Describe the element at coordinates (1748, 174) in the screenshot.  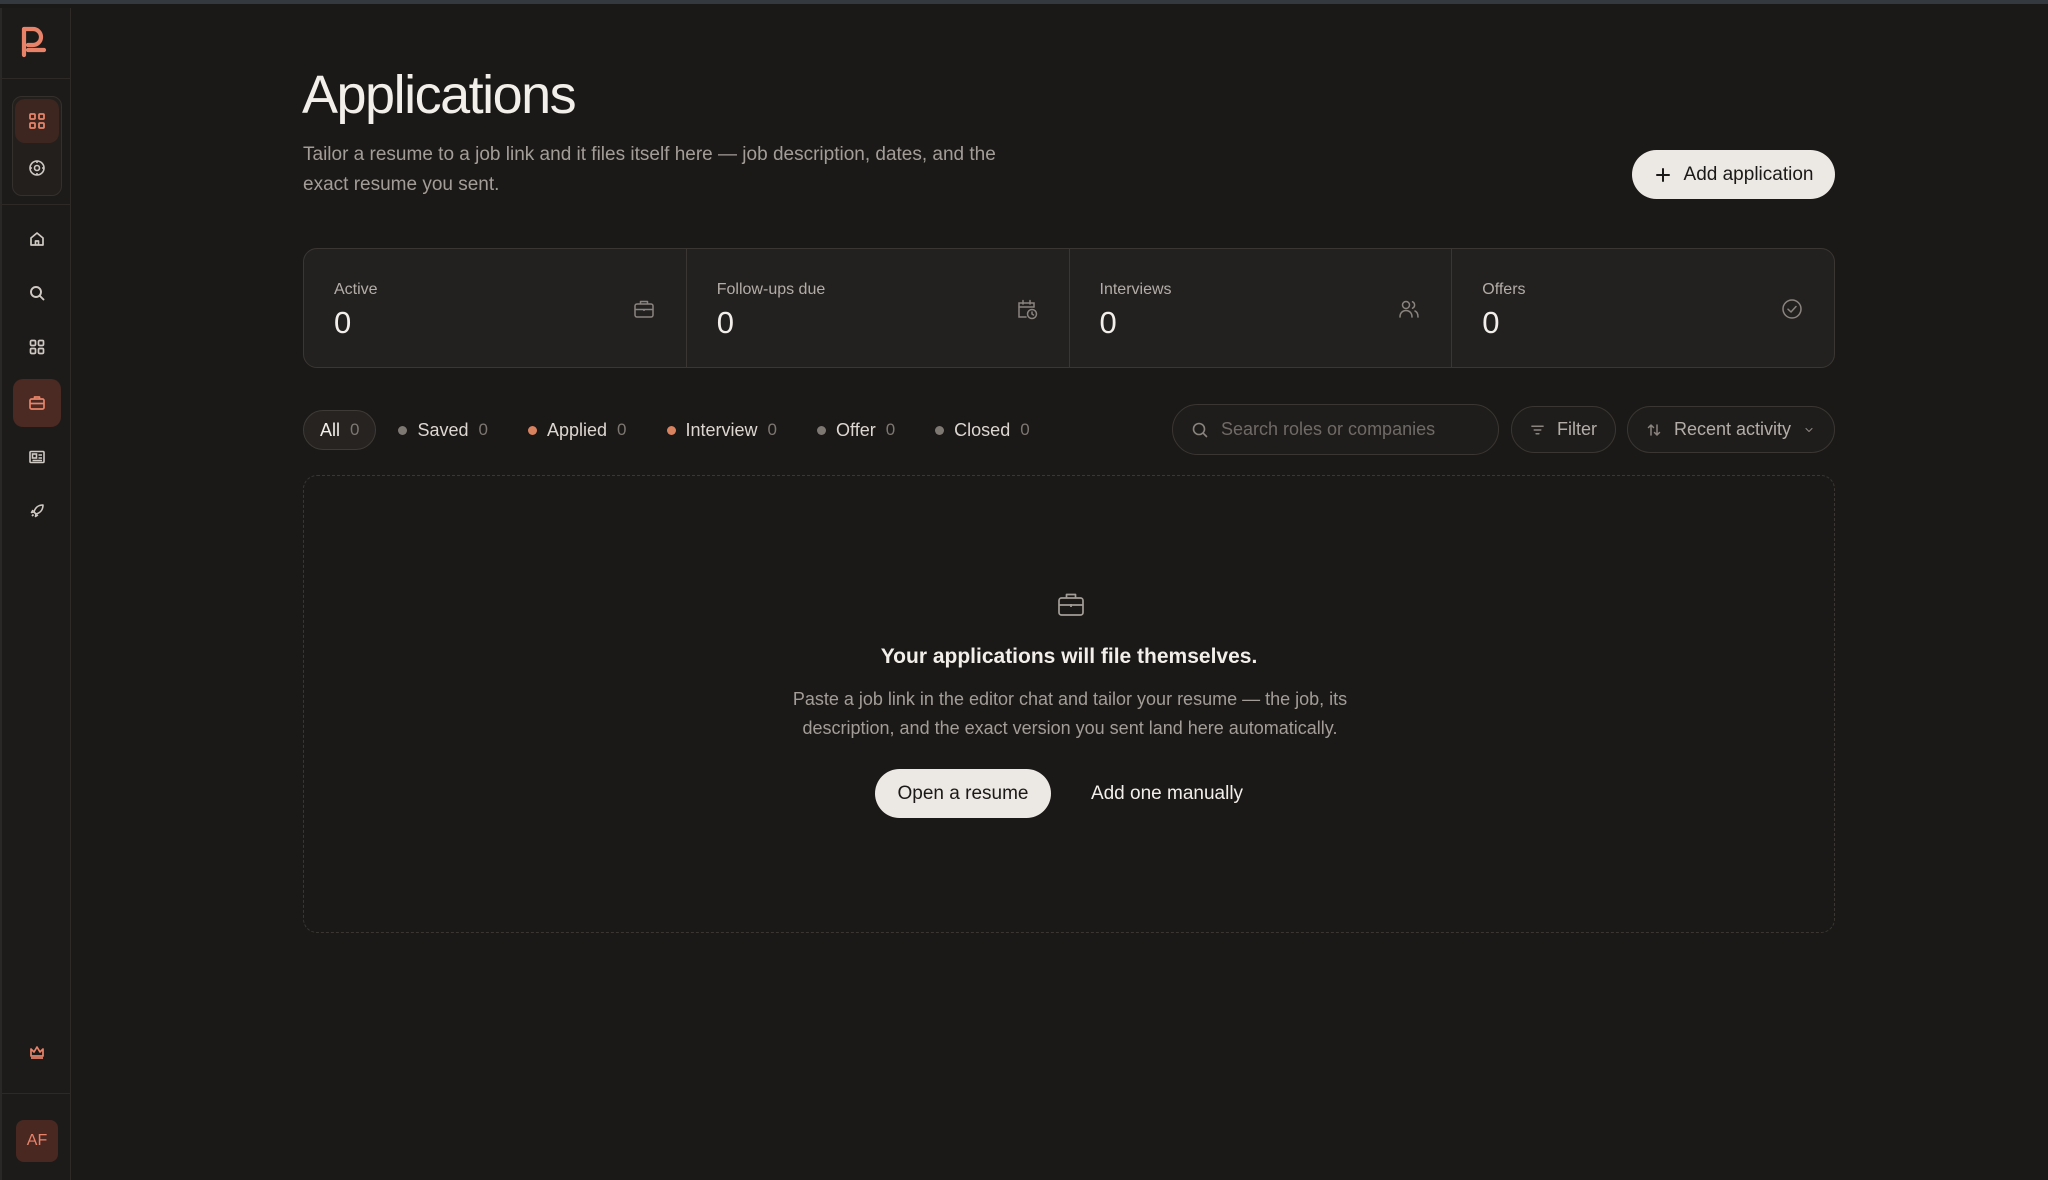
I see `add-application-label: Add application` at that location.